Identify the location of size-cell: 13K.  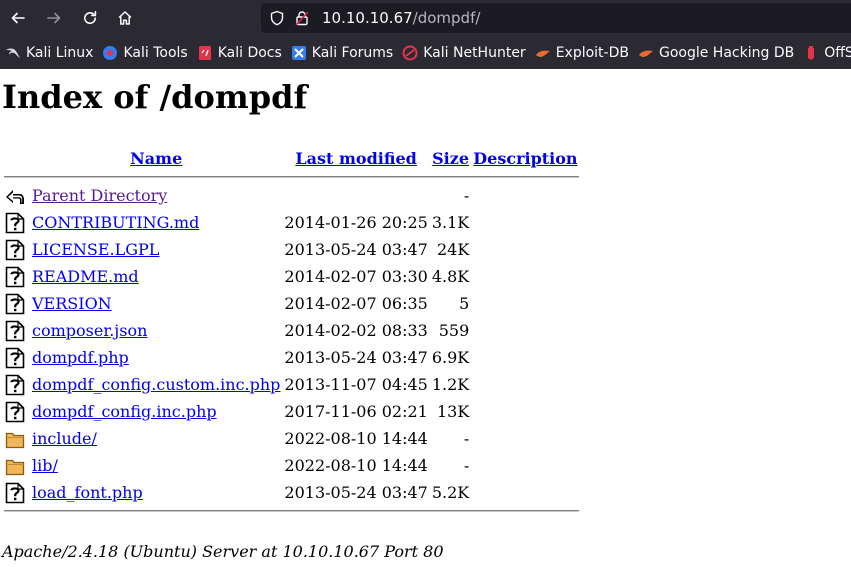
(453, 411).